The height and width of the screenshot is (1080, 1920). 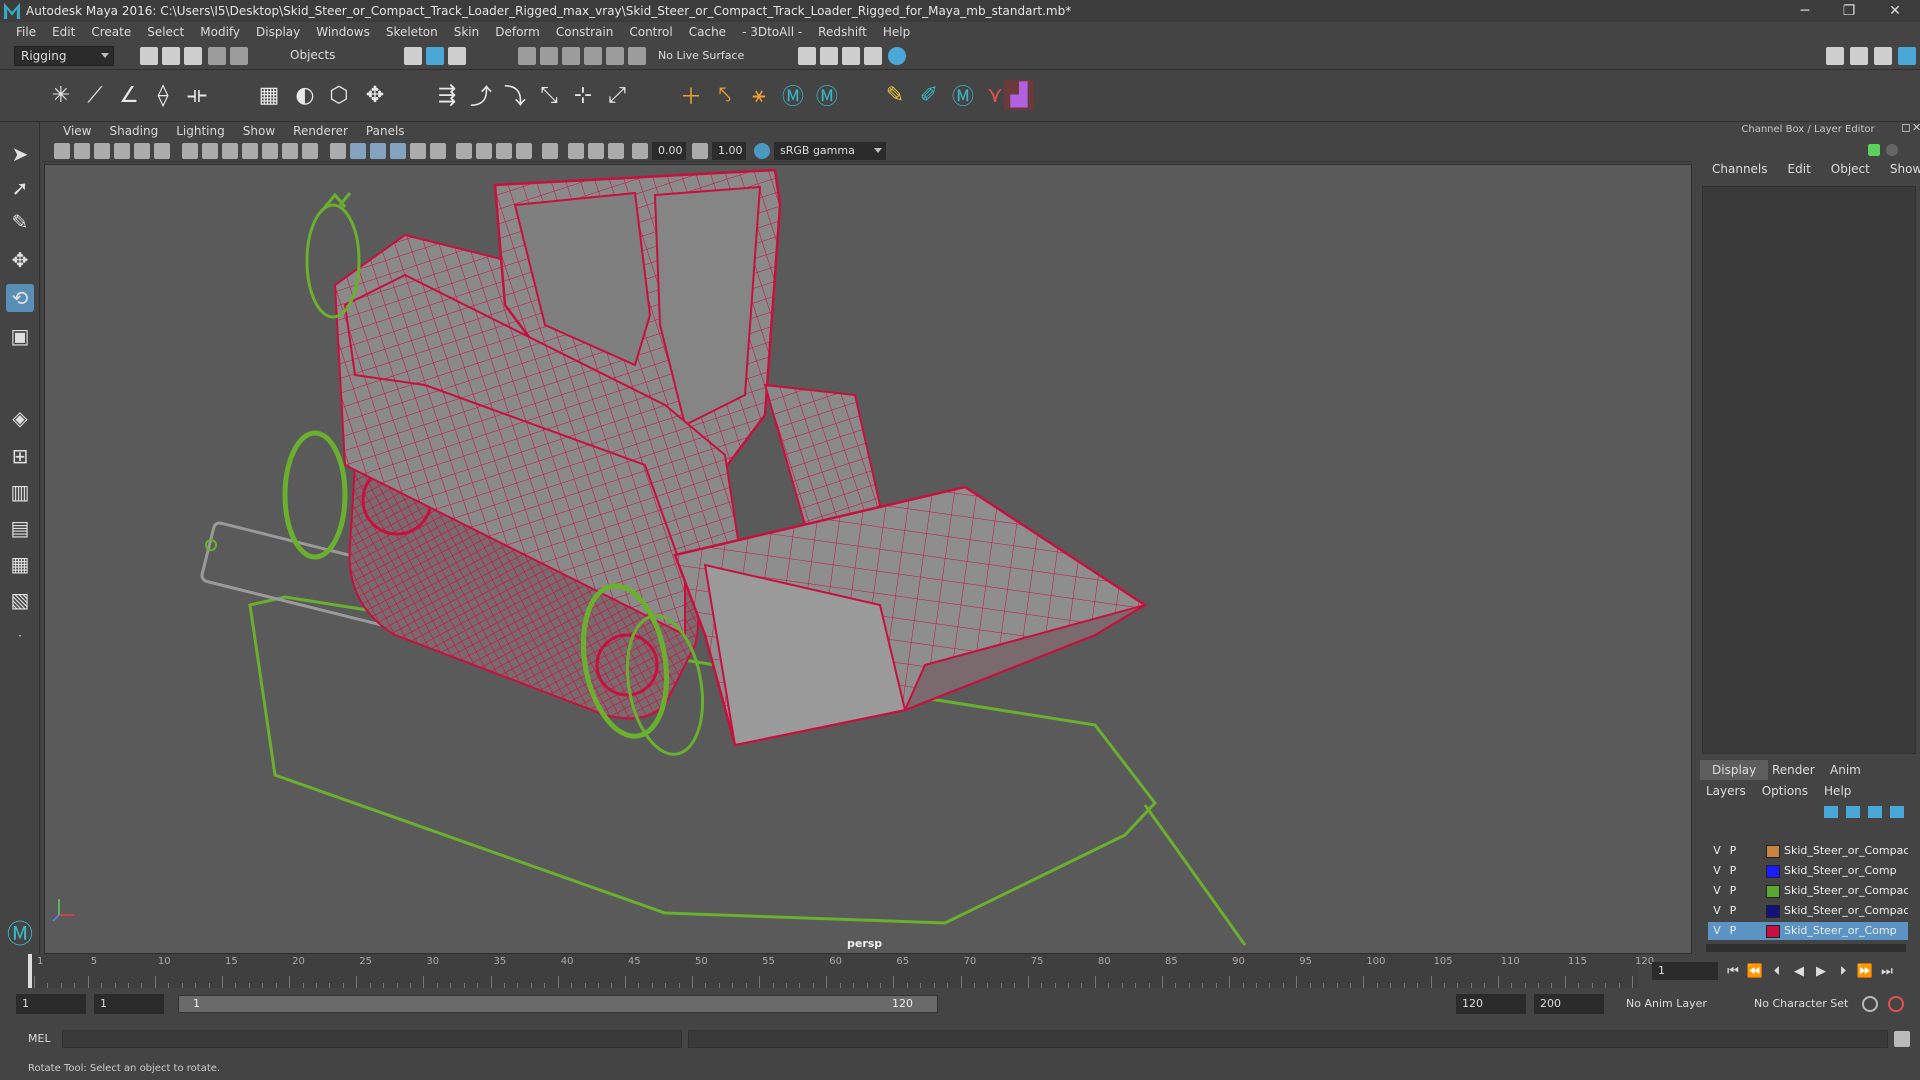 I want to click on layer-visibility-toggle: V, so click(x=1717, y=891).